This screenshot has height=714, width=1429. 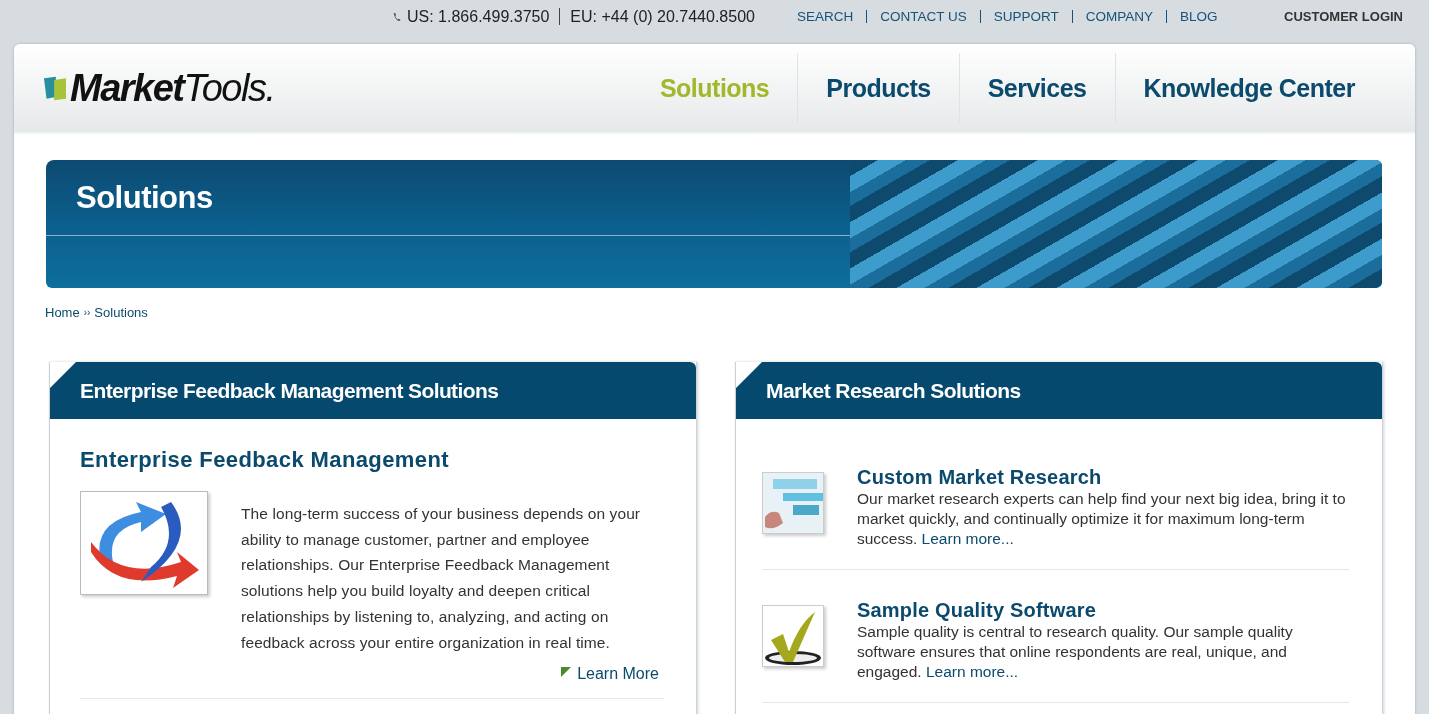 What do you see at coordinates (793, 636) in the screenshot?
I see `checkmark-thumbnail` at bounding box center [793, 636].